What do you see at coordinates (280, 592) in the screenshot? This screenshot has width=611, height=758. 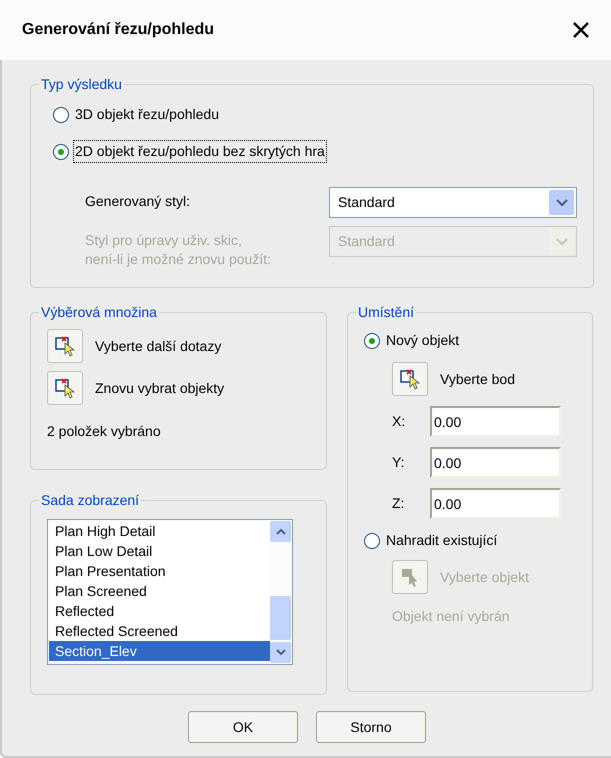 I see `scrollbar` at bounding box center [280, 592].